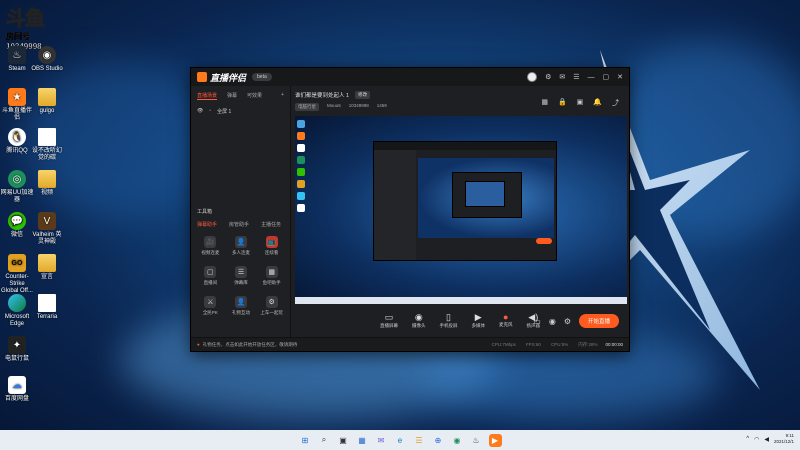 The width and height of the screenshot is (800, 450). Describe the element at coordinates (271, 272) in the screenshot. I see `fishbar-icon: ▦` at that location.